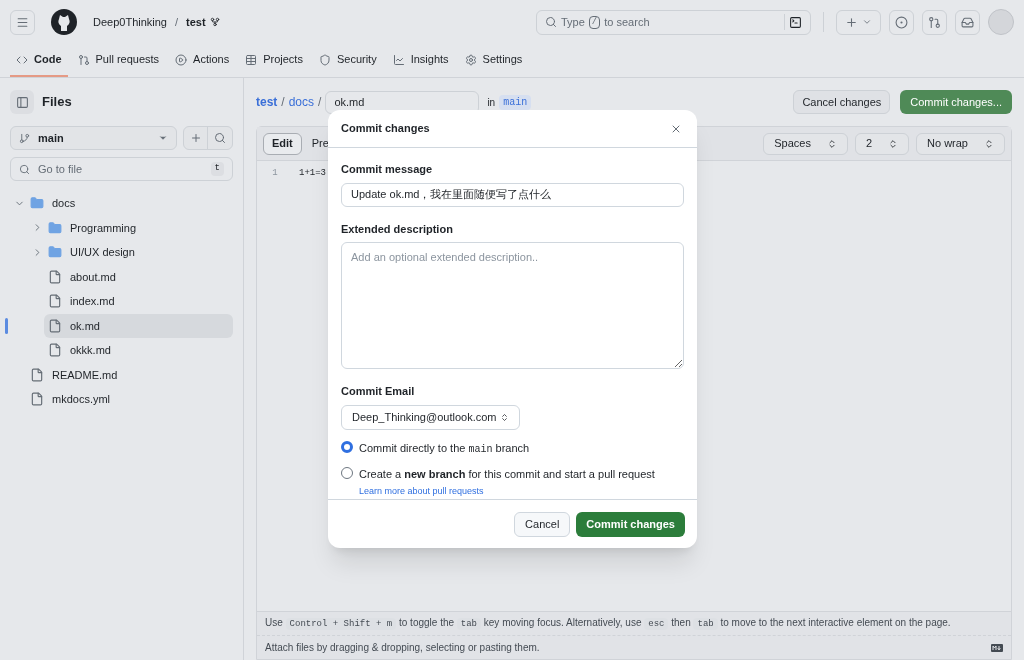 This screenshot has width=1024, height=660. Describe the element at coordinates (275, 174) in the screenshot. I see `line-number: 1` at that location.